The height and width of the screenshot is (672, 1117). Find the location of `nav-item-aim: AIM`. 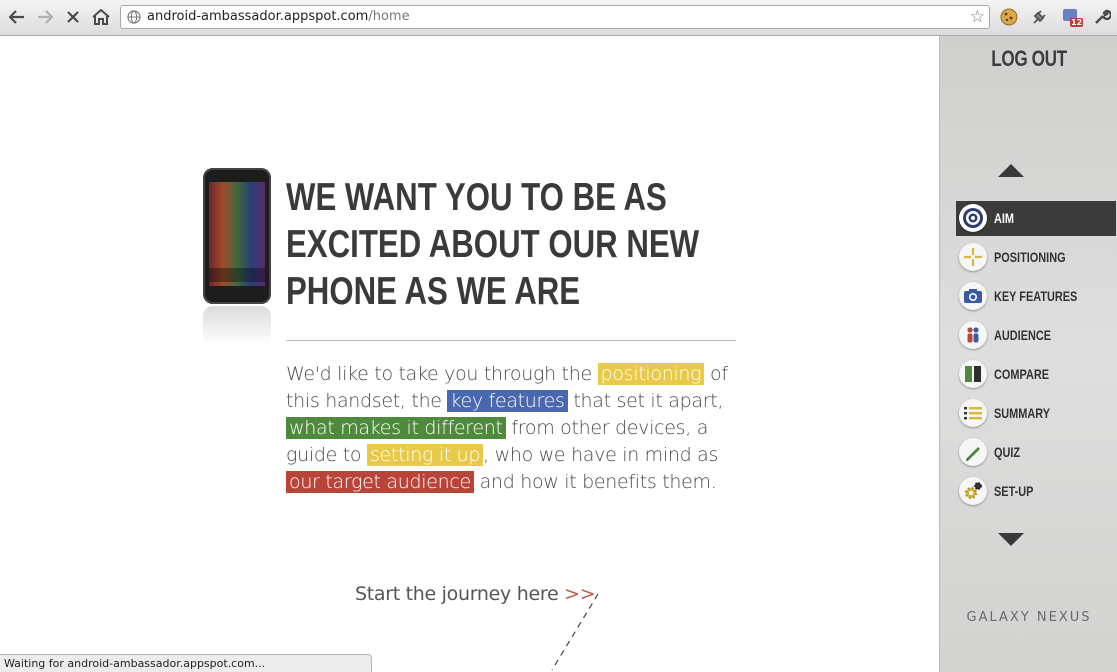

nav-item-aim: AIM is located at coordinates (1036, 218).